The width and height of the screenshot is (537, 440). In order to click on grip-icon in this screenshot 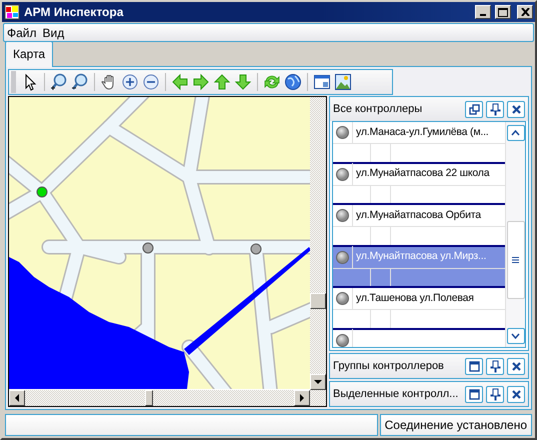, I will do `click(515, 260)`.